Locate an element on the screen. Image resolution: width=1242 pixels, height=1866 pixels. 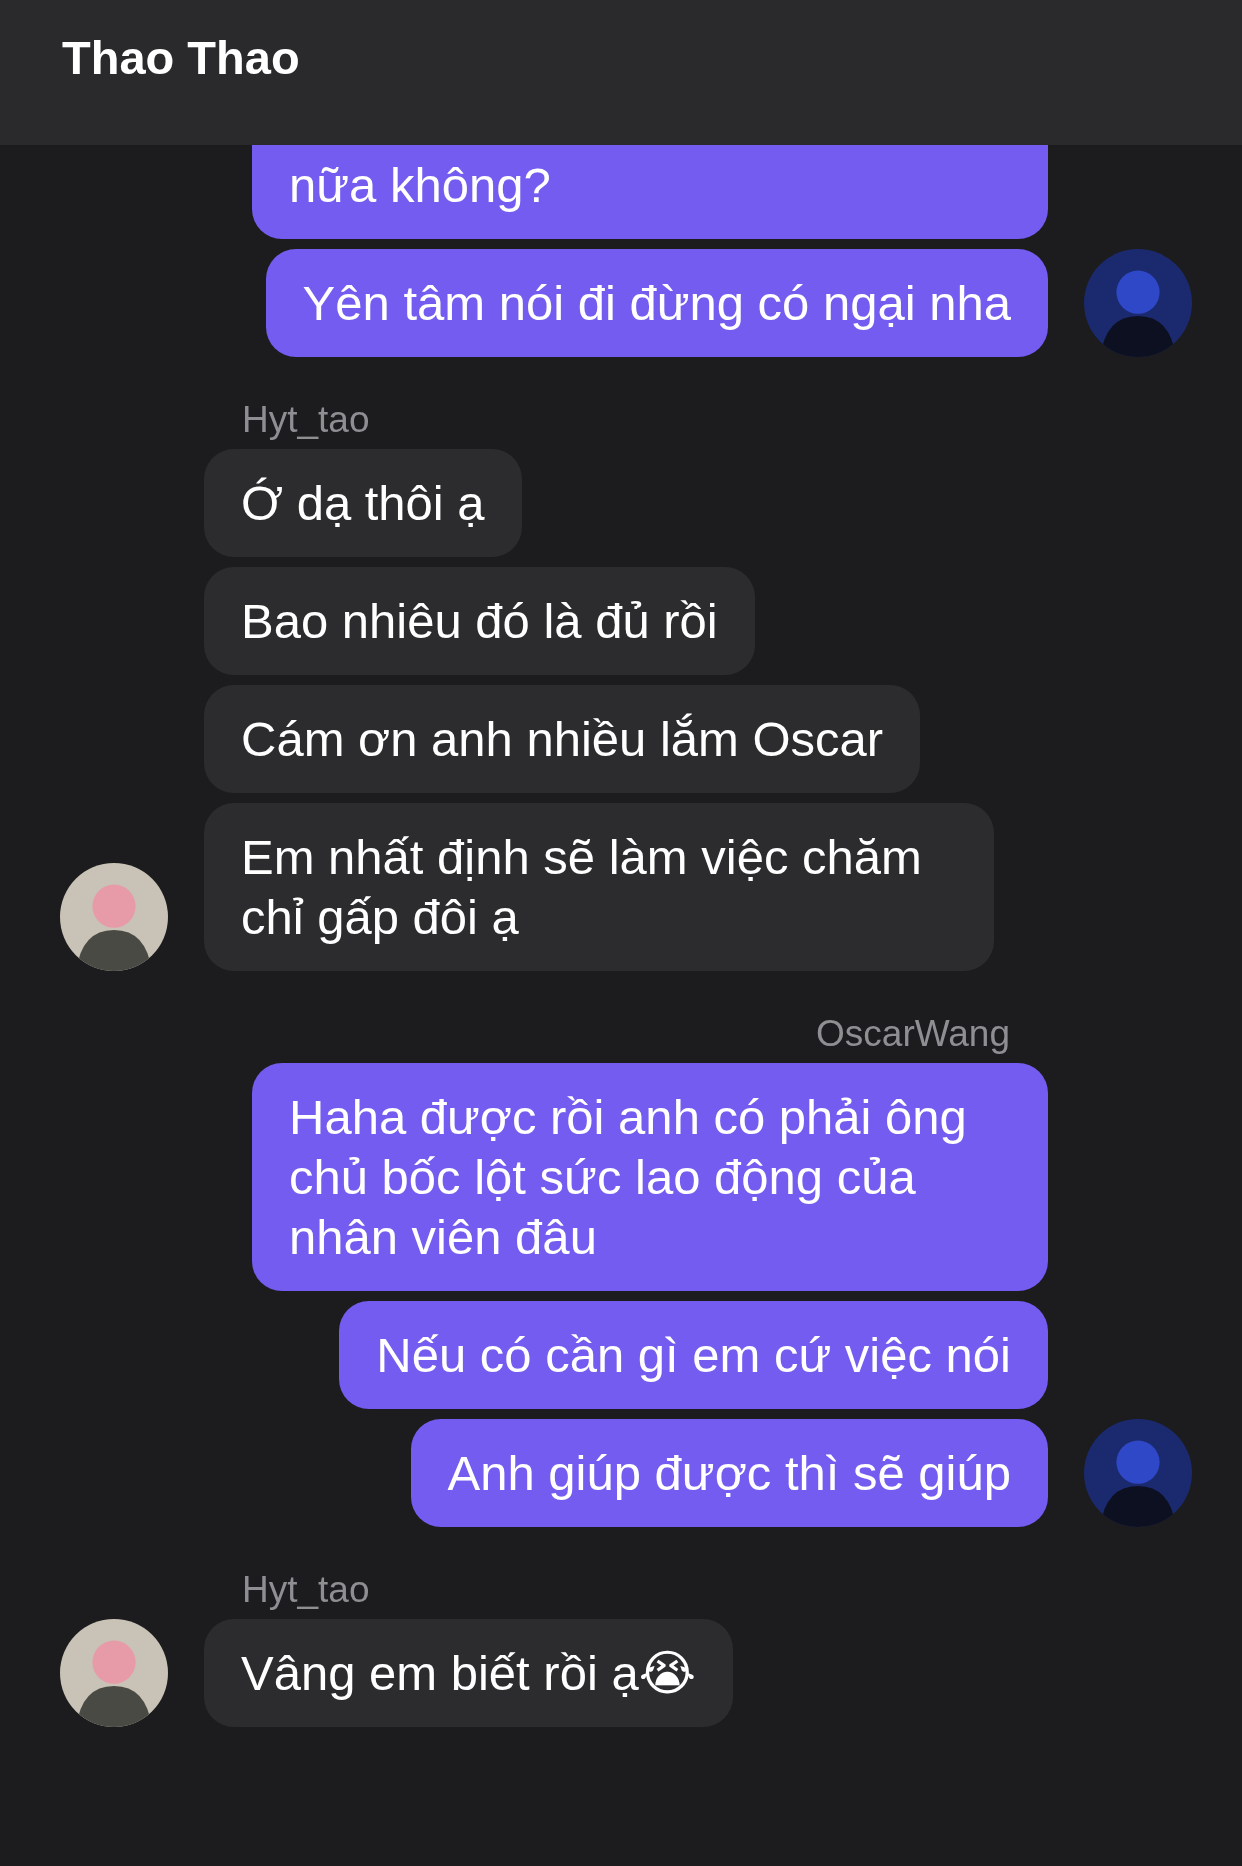
message-bubble: Cám ơn anh nhiều lắm Oscar is located at coordinates (562, 739).